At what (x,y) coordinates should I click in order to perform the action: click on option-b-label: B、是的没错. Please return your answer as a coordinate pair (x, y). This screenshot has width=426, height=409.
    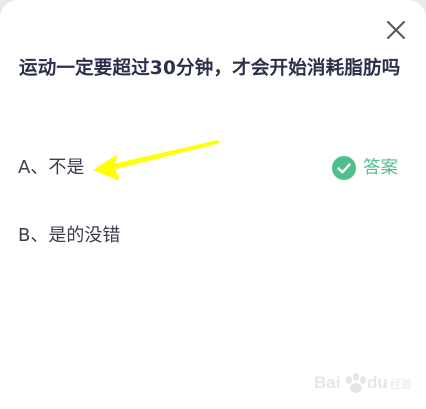
    Looking at the image, I should click on (69, 235).